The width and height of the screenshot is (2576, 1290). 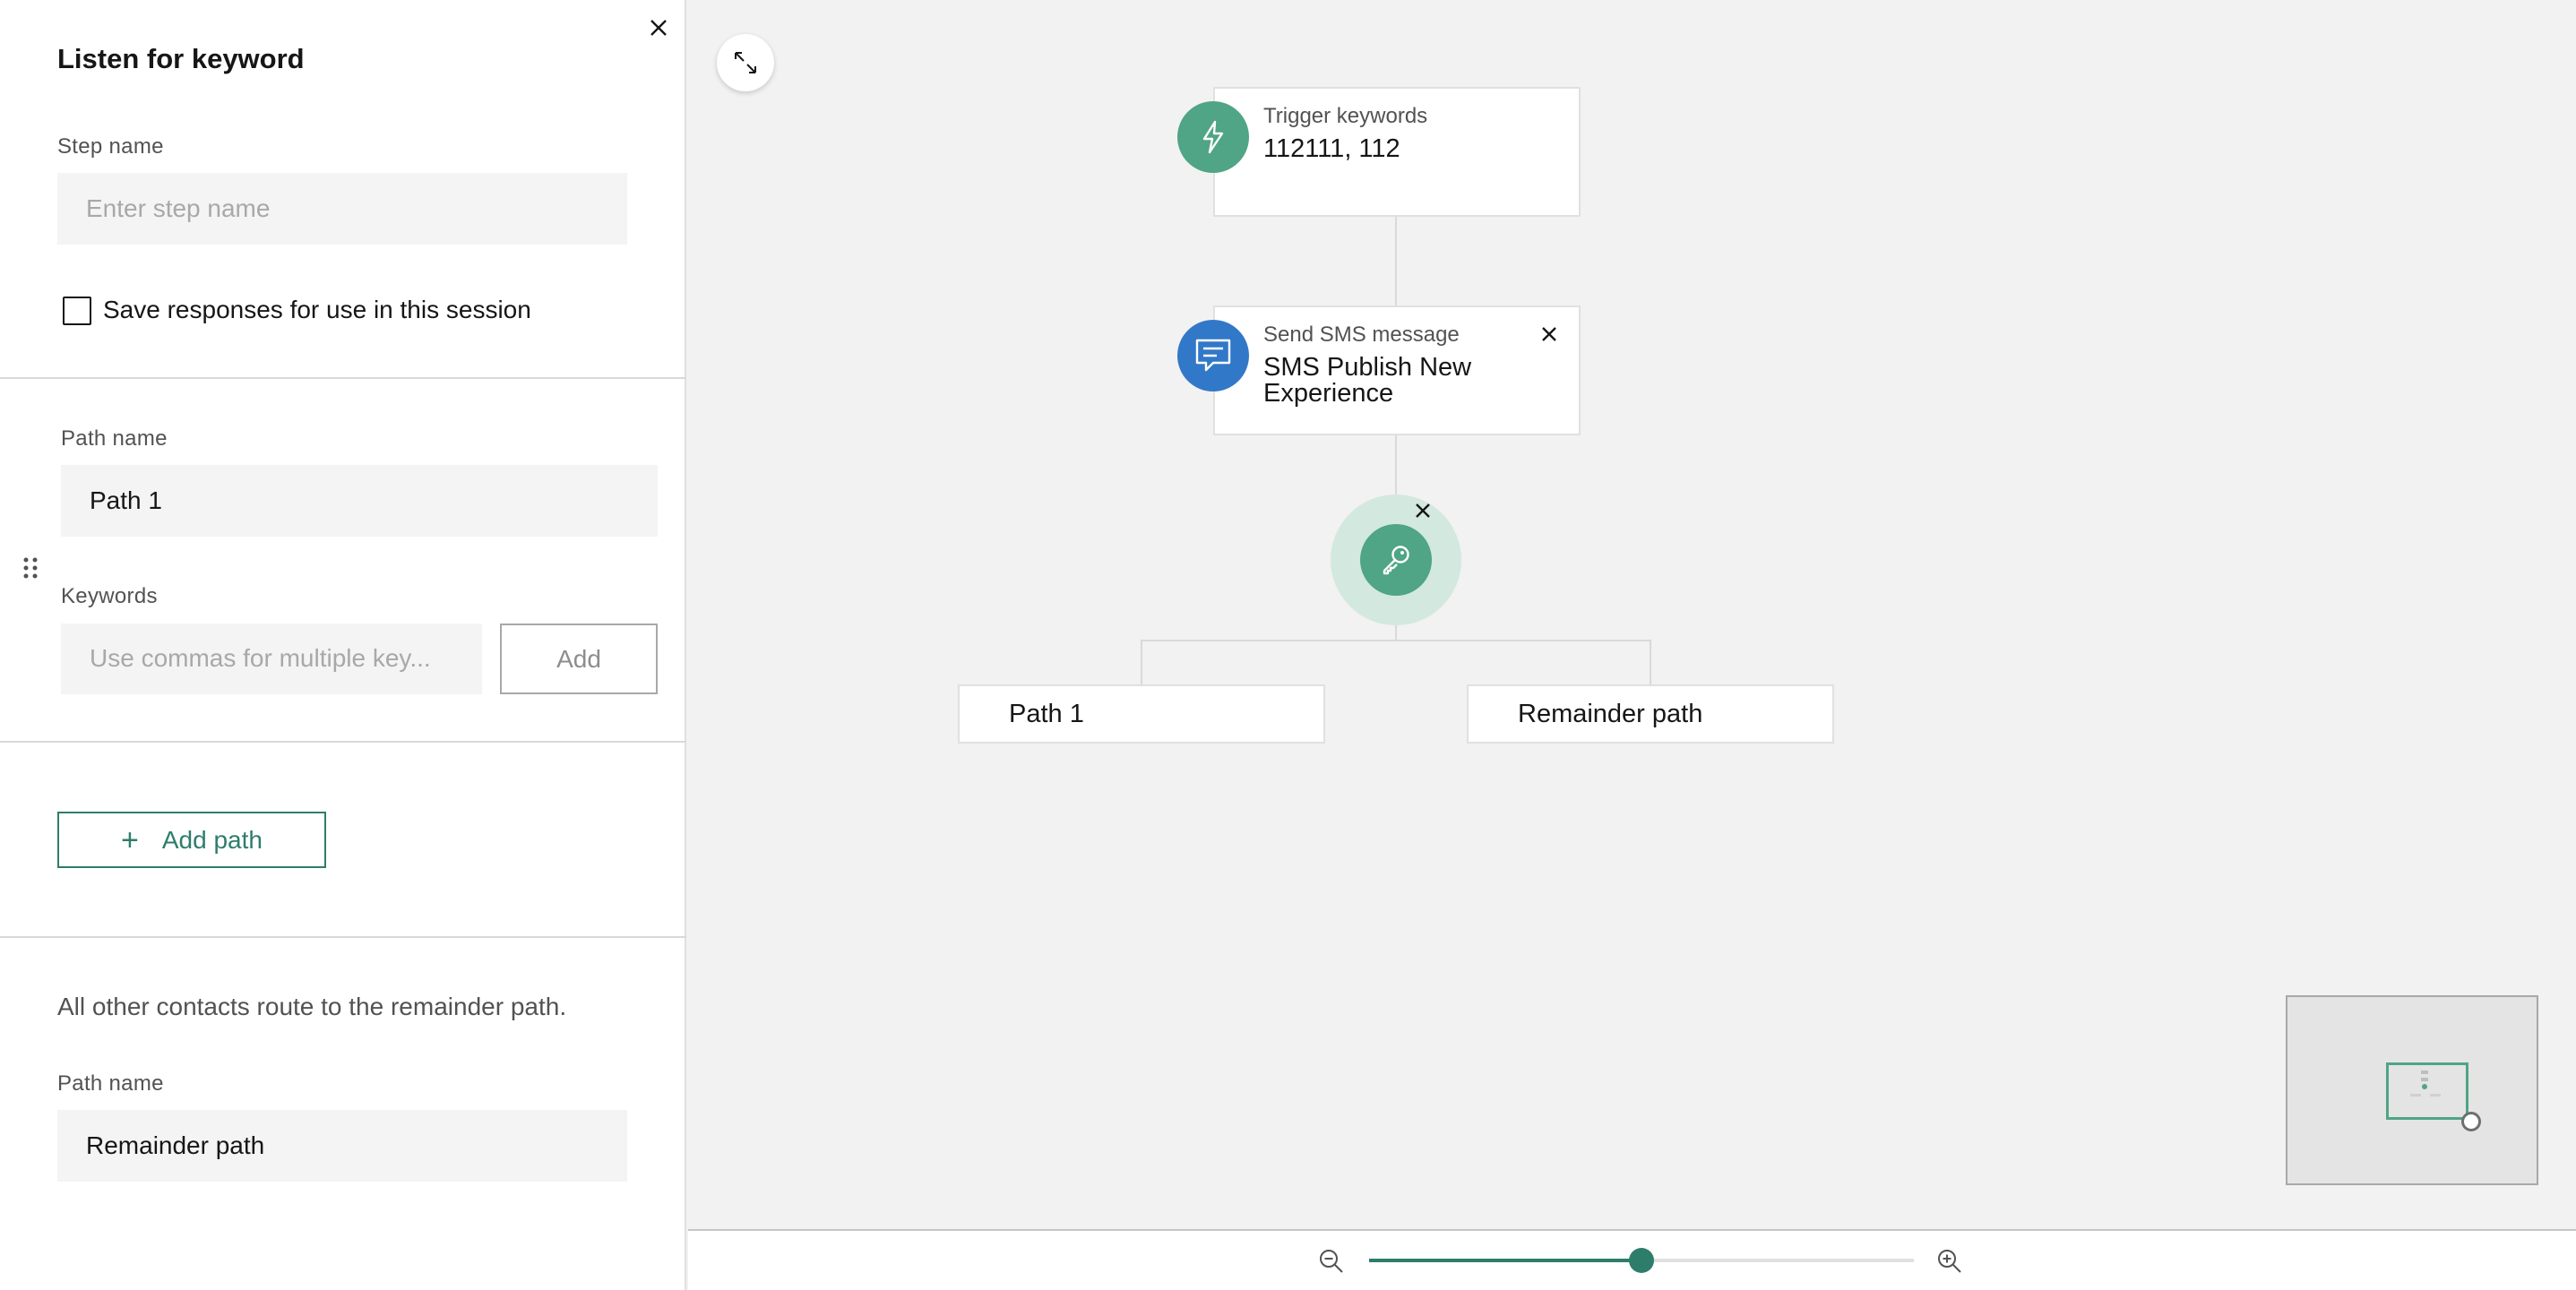 I want to click on trigger-node-value: 112111, 112, so click(x=1331, y=148).